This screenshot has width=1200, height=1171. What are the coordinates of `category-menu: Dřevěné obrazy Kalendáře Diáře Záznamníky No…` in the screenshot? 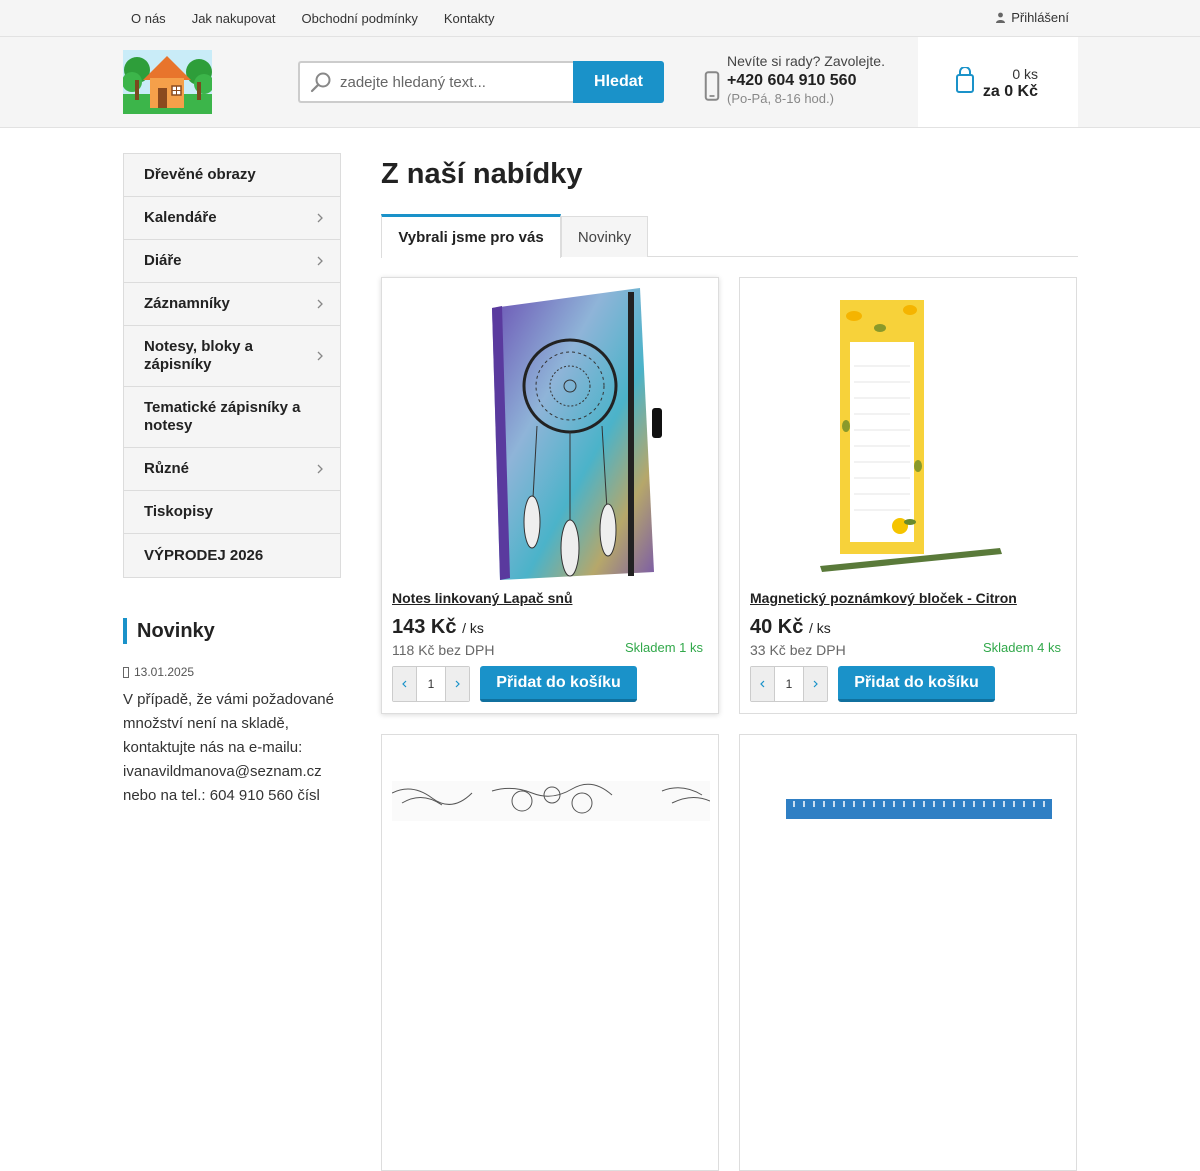 It's located at (232, 365).